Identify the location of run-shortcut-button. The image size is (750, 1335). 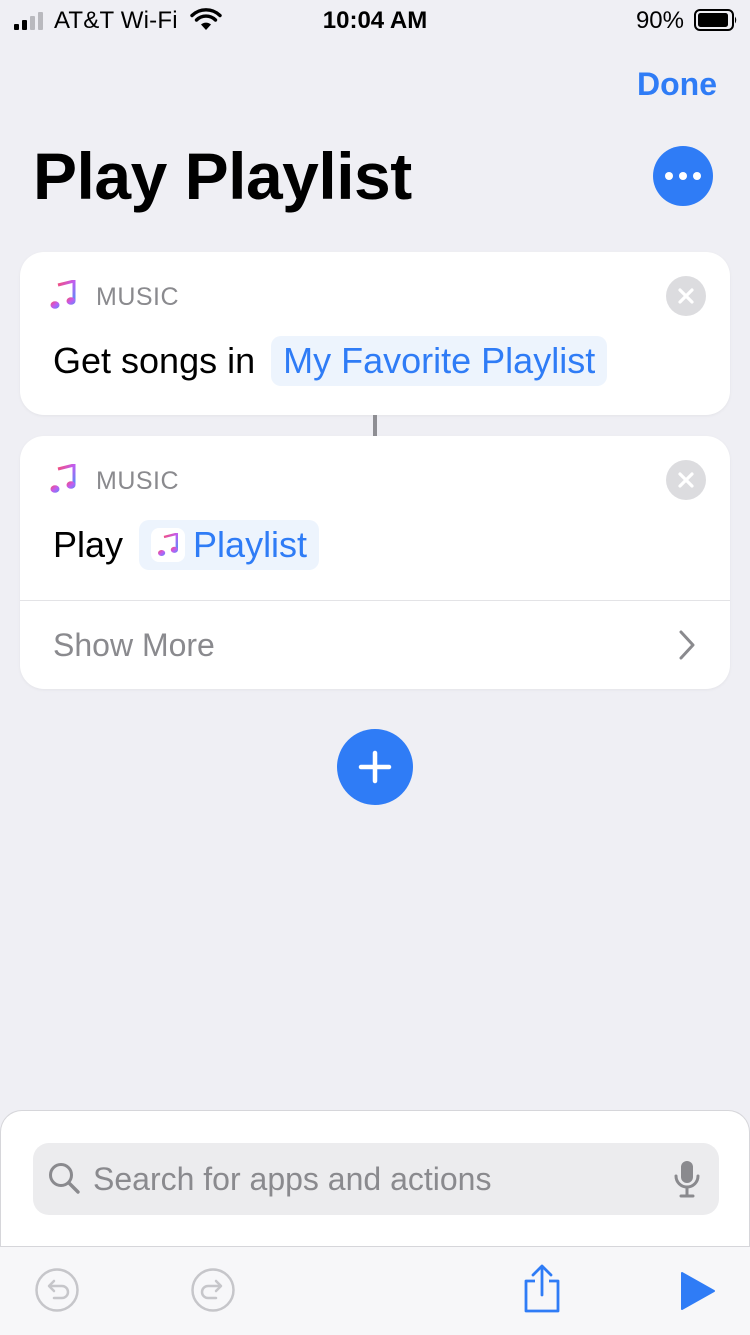
(698, 1293).